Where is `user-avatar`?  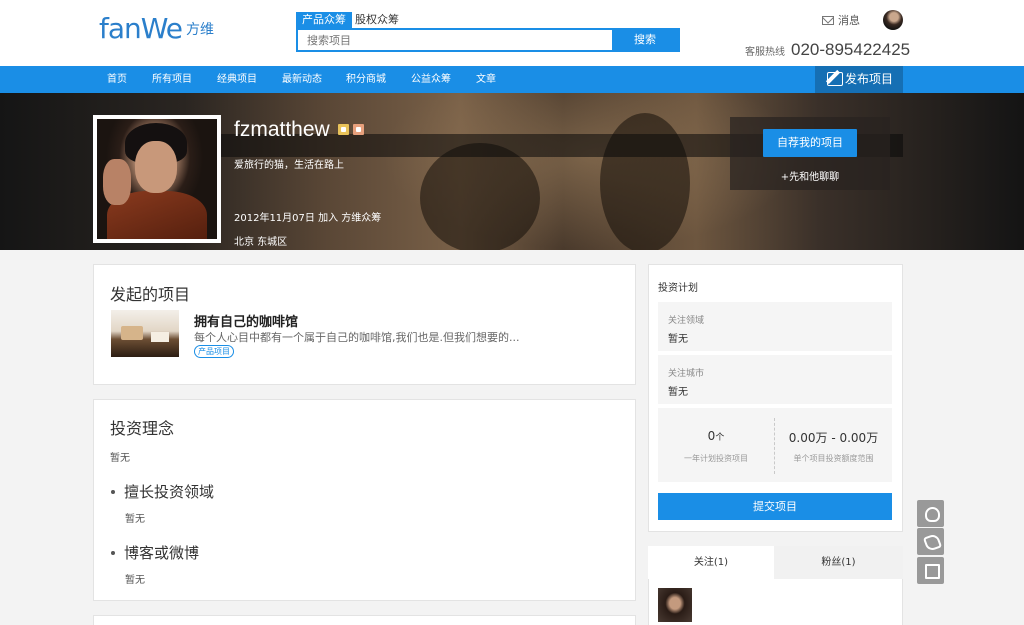 user-avatar is located at coordinates (893, 20).